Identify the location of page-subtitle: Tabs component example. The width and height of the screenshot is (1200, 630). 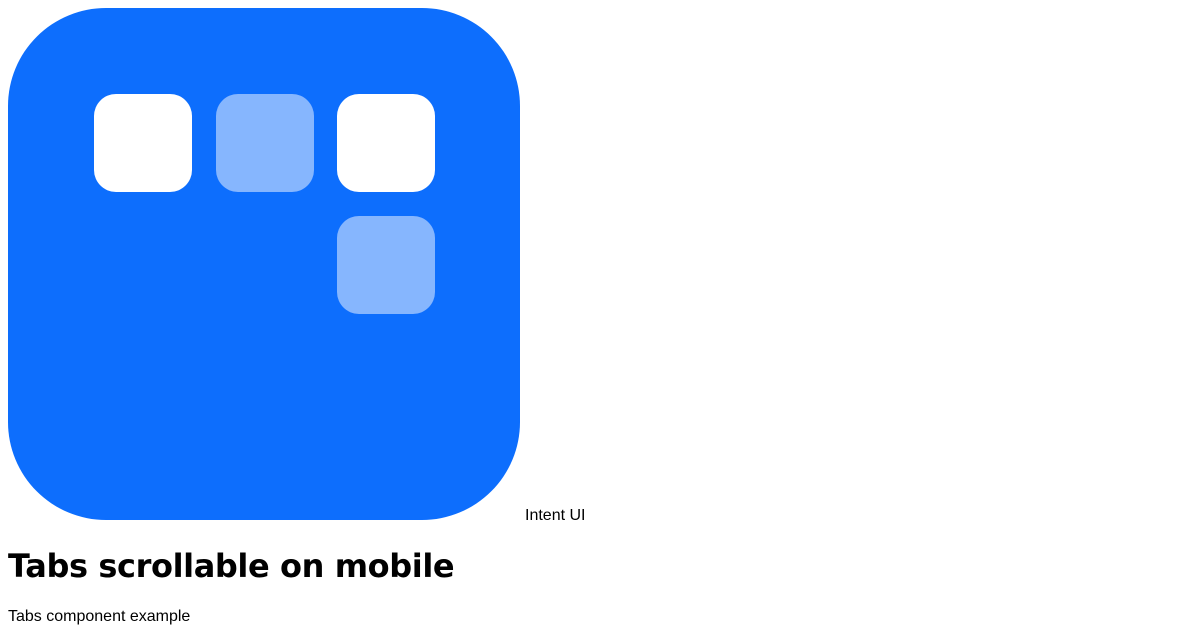
(99, 616).